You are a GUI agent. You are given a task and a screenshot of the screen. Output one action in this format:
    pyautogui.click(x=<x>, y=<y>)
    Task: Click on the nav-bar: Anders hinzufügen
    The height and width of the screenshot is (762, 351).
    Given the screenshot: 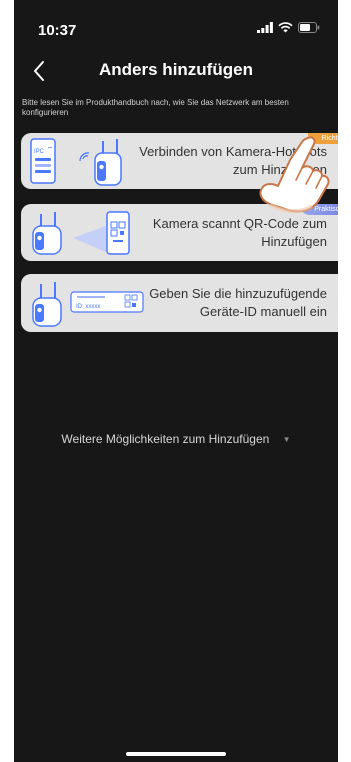 What is the action you would take?
    pyautogui.click(x=176, y=72)
    